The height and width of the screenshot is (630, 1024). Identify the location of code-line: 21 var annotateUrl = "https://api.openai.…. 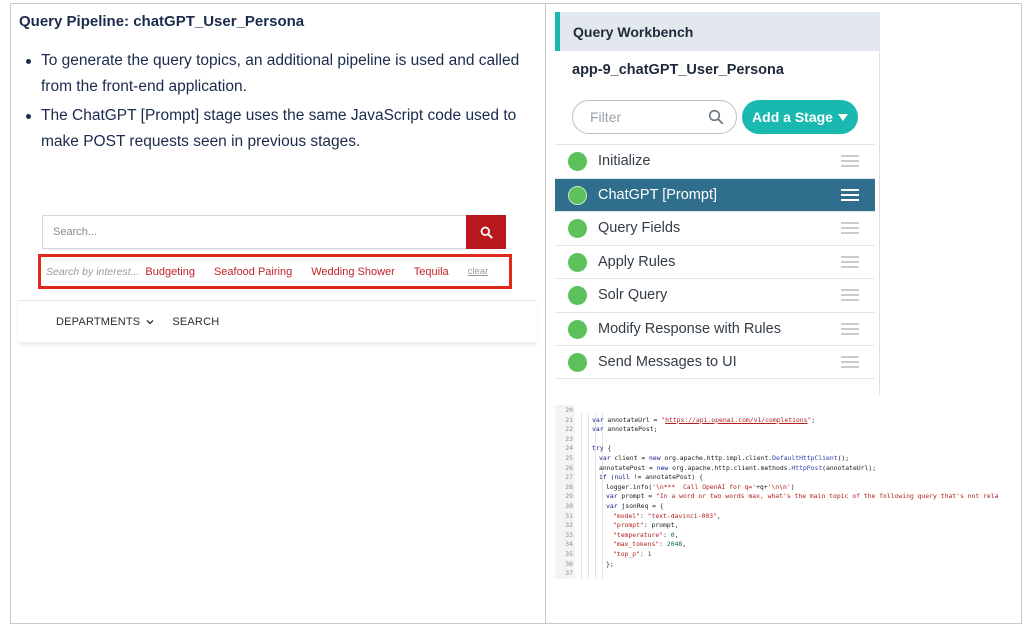
(685, 420).